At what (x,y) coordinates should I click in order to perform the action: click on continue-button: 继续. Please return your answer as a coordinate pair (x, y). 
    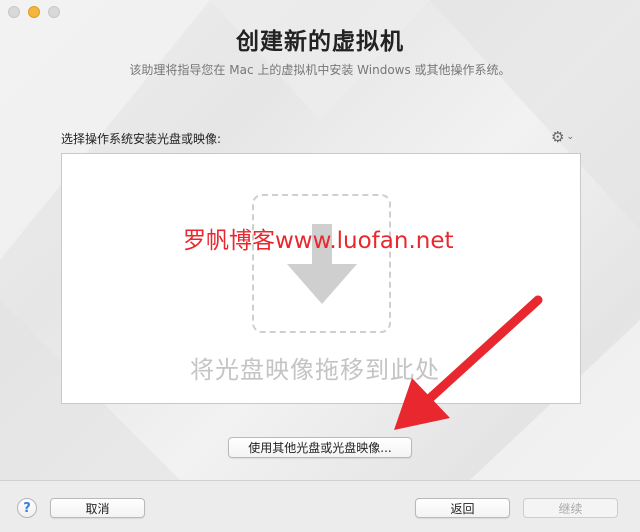
    Looking at the image, I should click on (570, 508).